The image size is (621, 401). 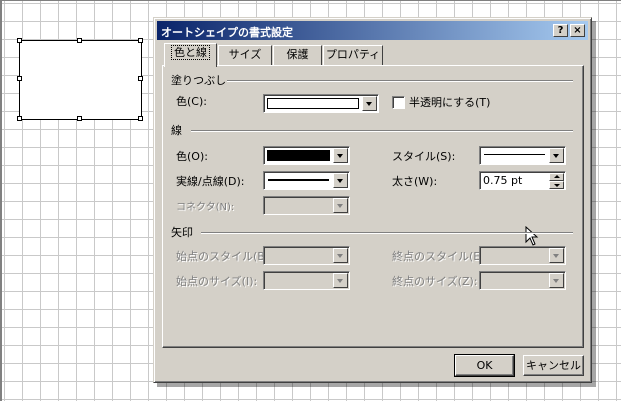 What do you see at coordinates (79, 118) in the screenshot?
I see `resize-handle-bottom-middle` at bounding box center [79, 118].